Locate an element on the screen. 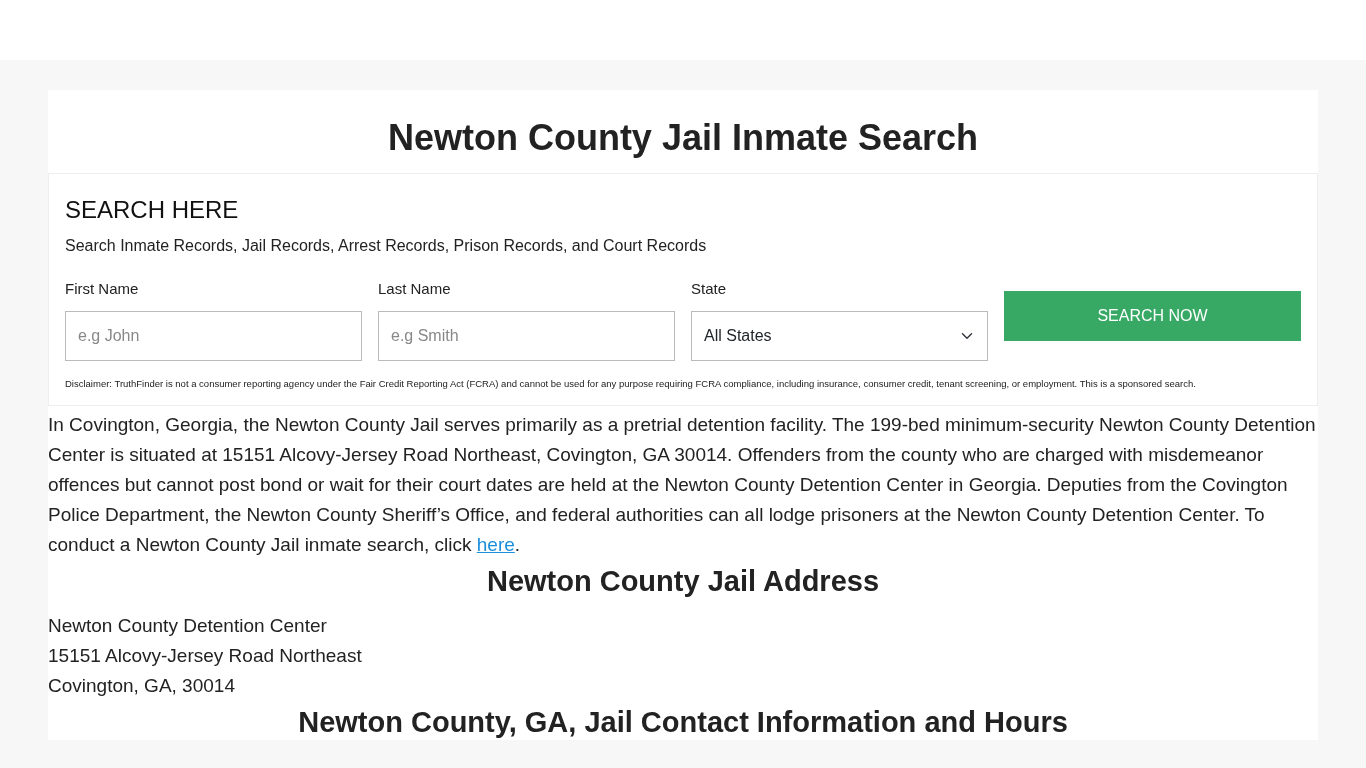 The height and width of the screenshot is (768, 1366). page-title: Newton County Jail Inmate Search is located at coordinates (683, 138).